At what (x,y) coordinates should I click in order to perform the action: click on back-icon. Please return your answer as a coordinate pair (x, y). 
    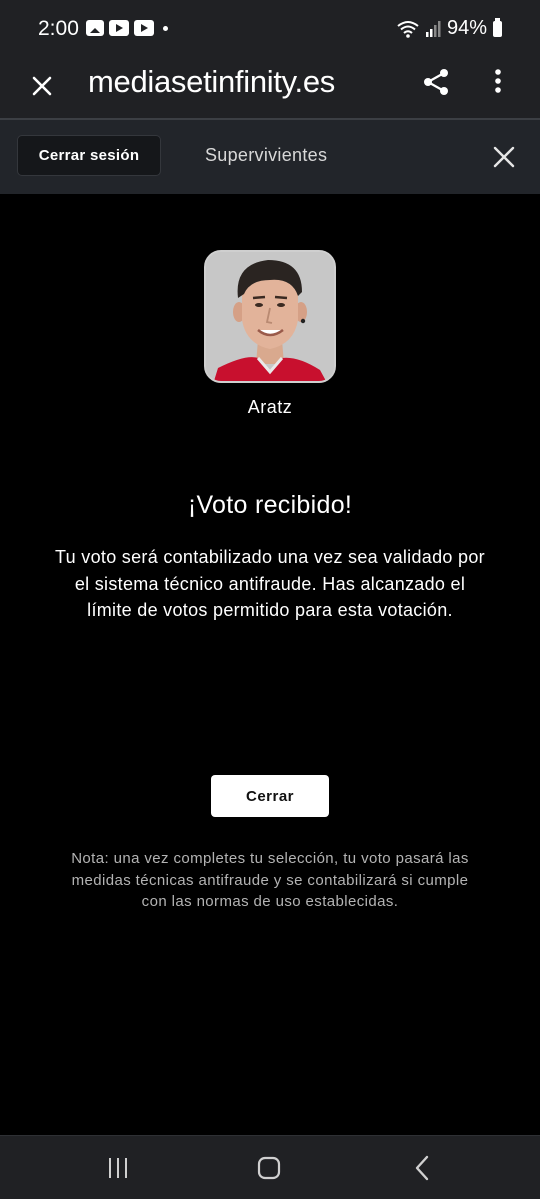
    Looking at the image, I should click on (422, 1168).